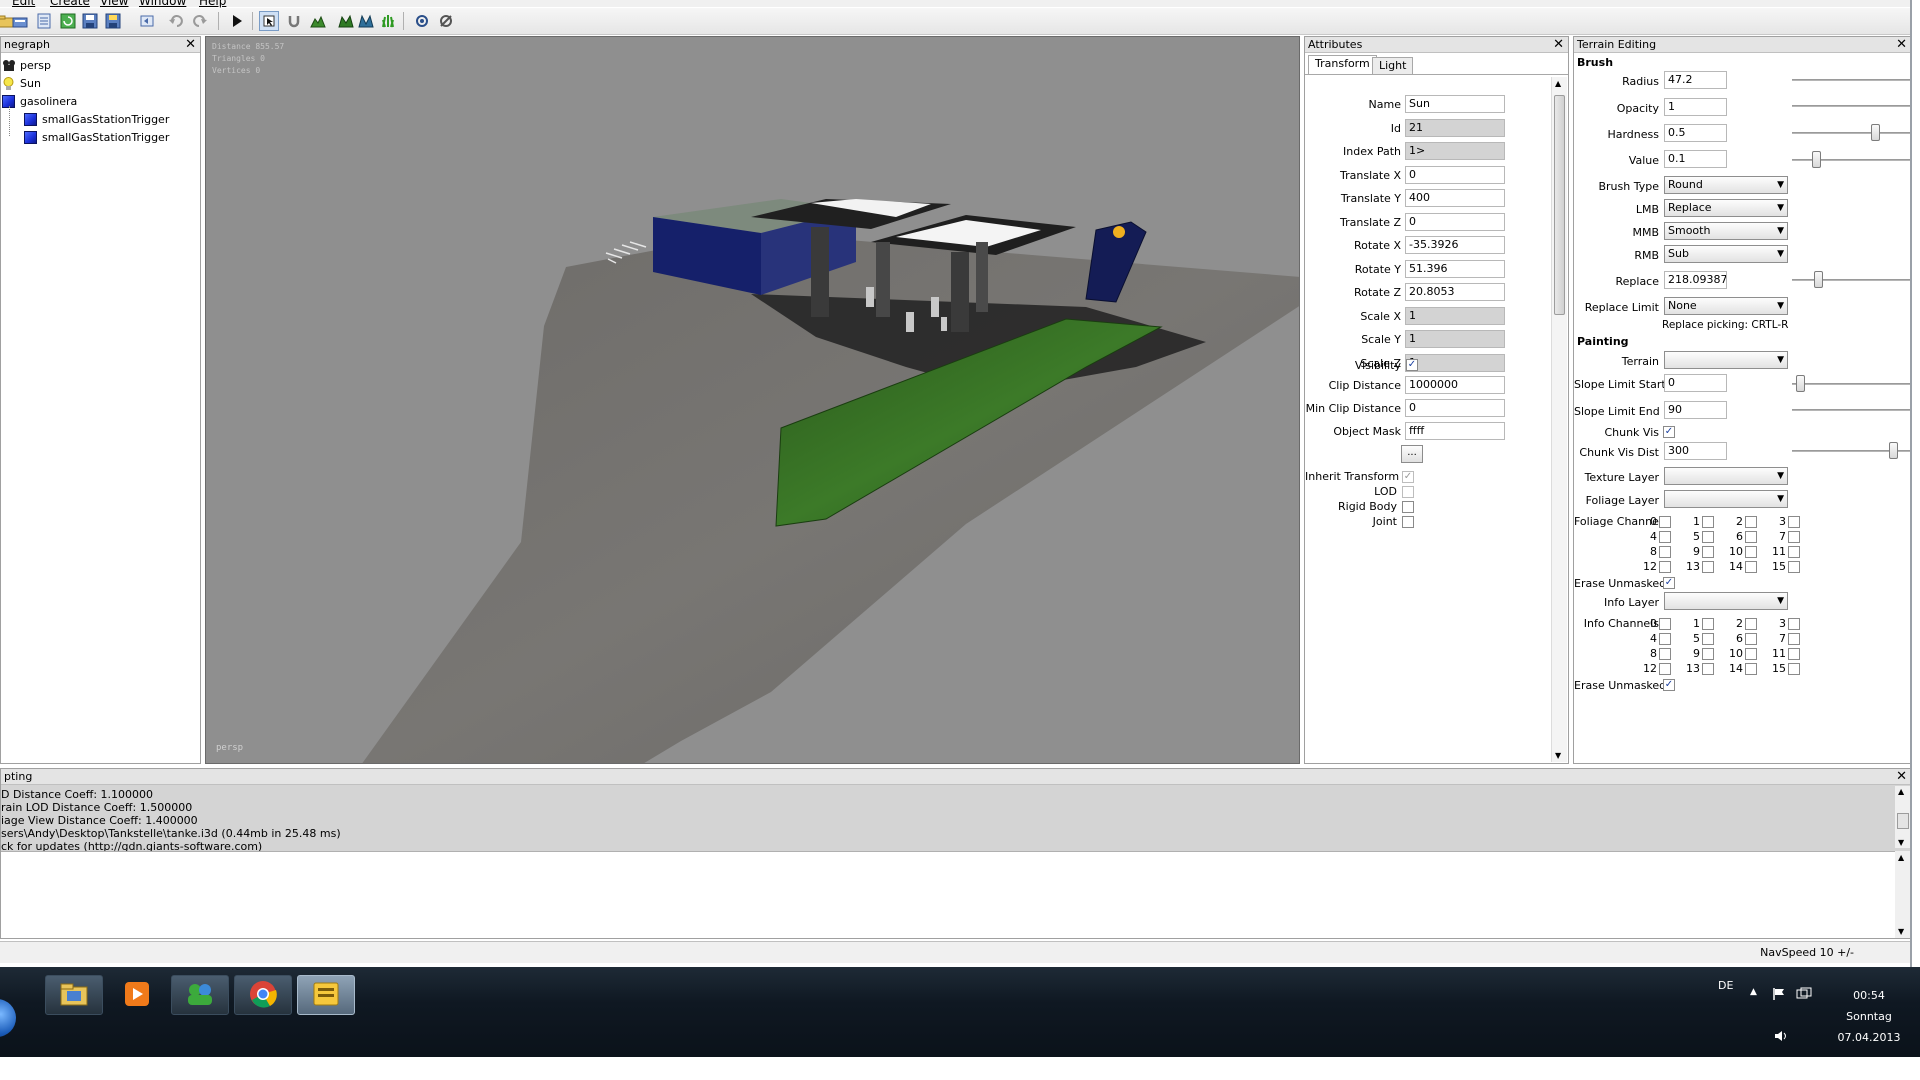  Describe the element at coordinates (70, 4) in the screenshot. I see `menu-create: Create` at that location.